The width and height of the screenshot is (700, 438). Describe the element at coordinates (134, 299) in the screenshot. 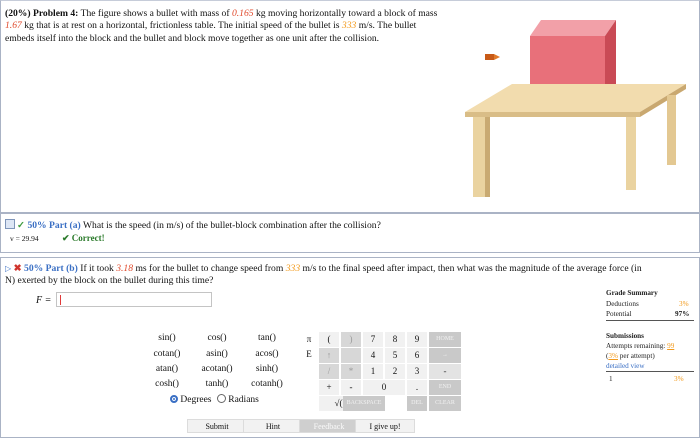

I see `force-input` at that location.